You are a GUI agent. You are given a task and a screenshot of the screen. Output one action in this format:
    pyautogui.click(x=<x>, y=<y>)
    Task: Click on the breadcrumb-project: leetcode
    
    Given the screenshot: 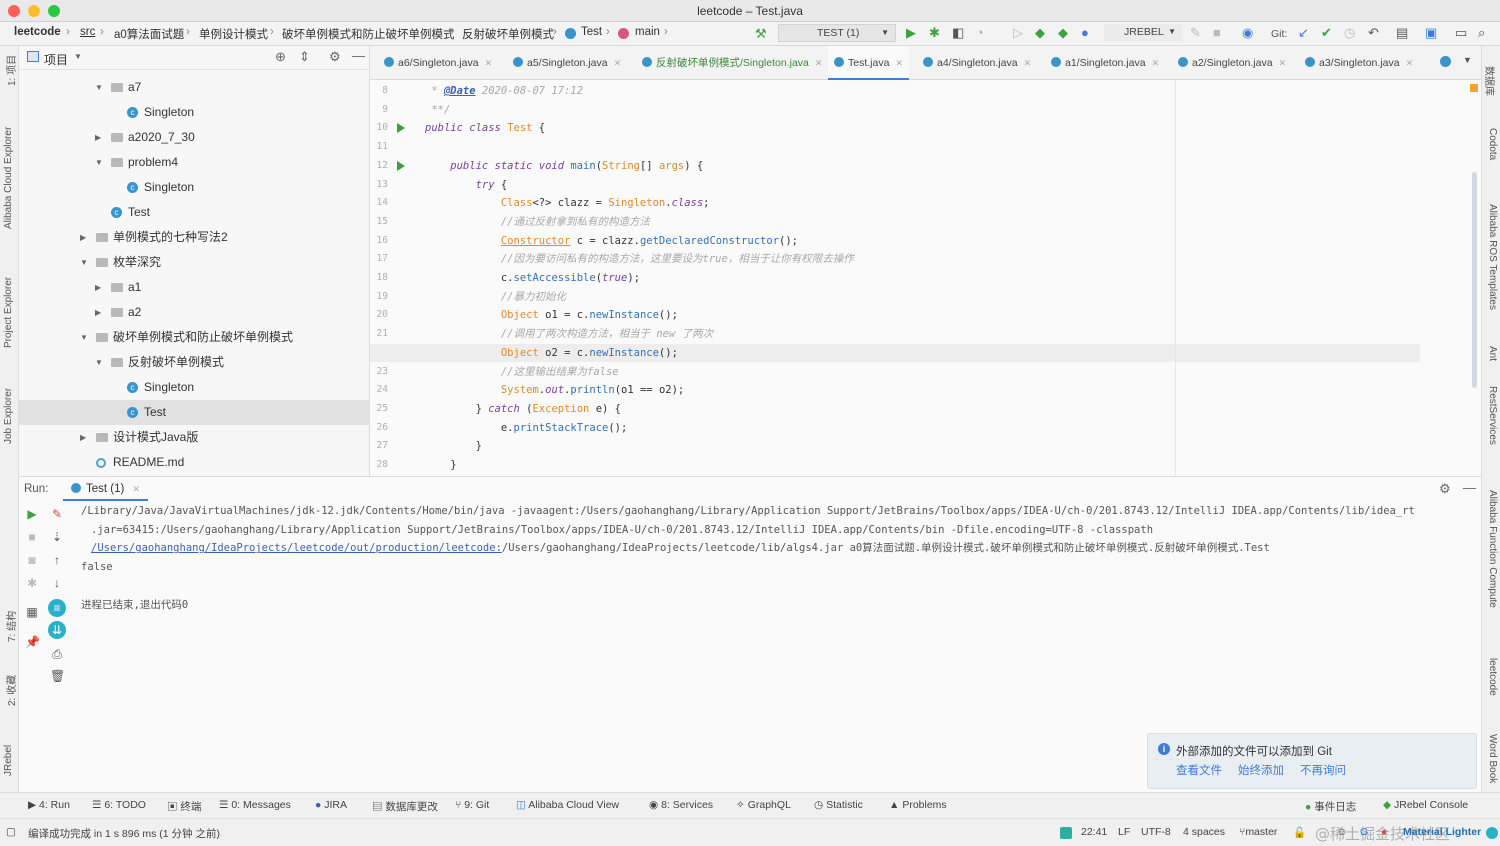 What is the action you would take?
    pyautogui.click(x=37, y=32)
    